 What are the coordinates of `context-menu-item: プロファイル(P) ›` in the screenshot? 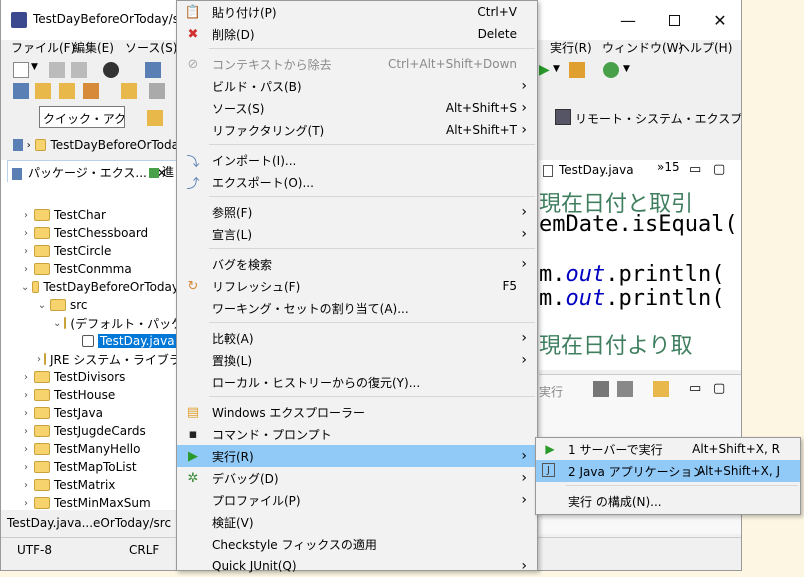 It's located at (357, 500).